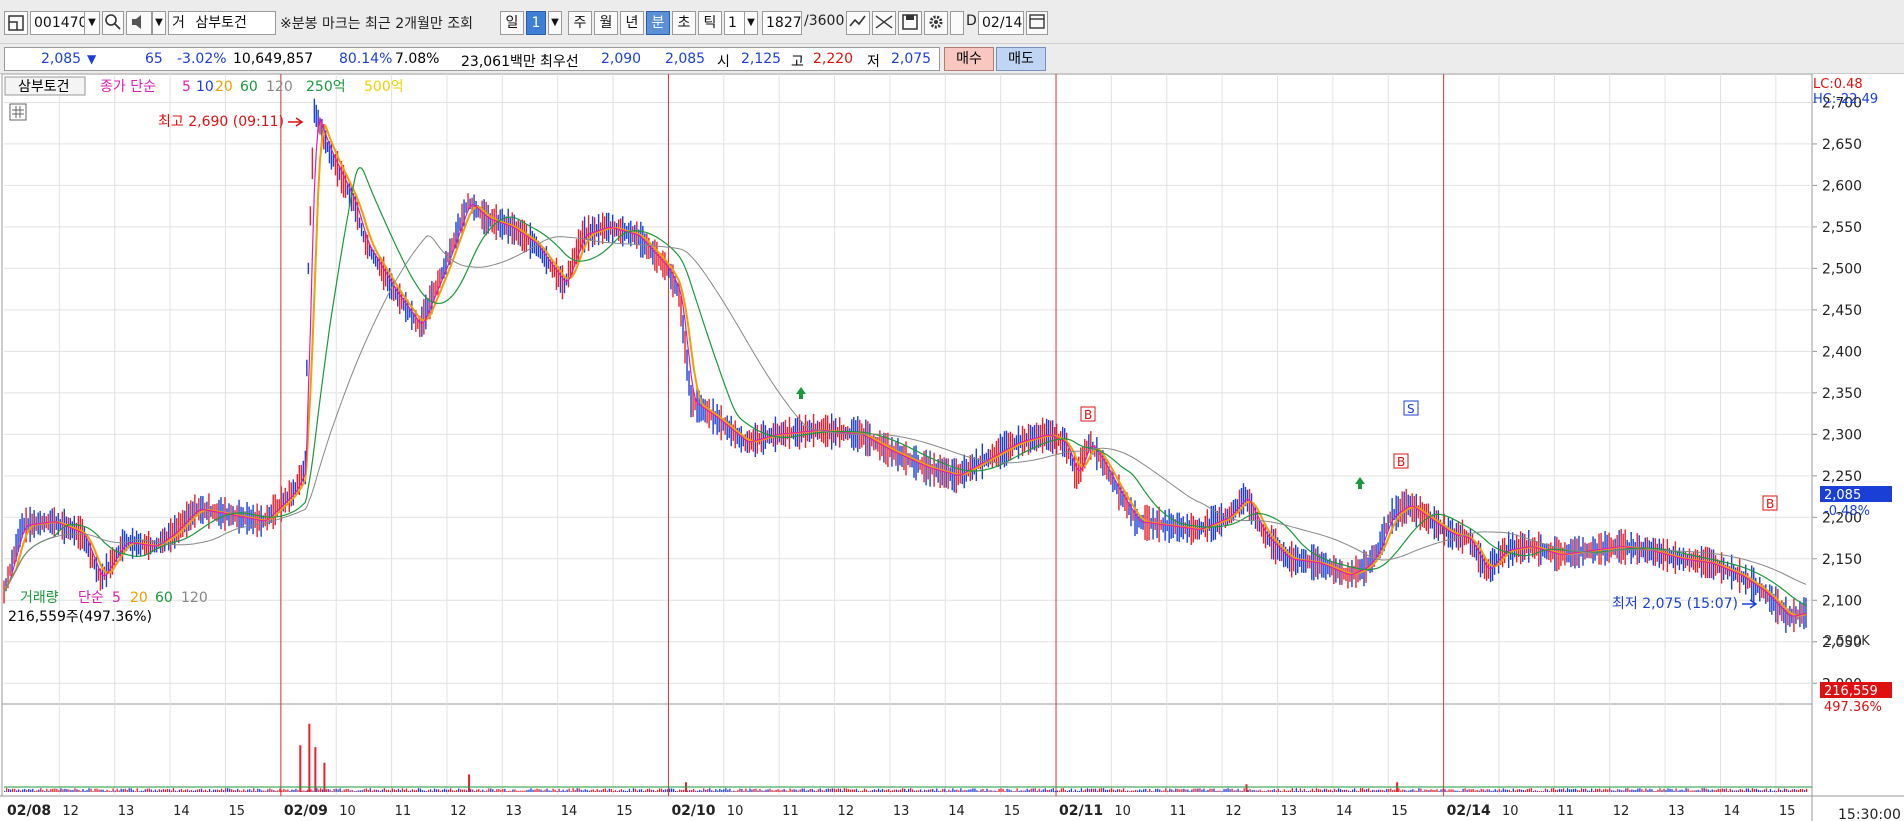 Image resolution: width=1904 pixels, height=821 pixels. Describe the element at coordinates (1021, 59) in the screenshot. I see `sell-button: 매도` at that location.